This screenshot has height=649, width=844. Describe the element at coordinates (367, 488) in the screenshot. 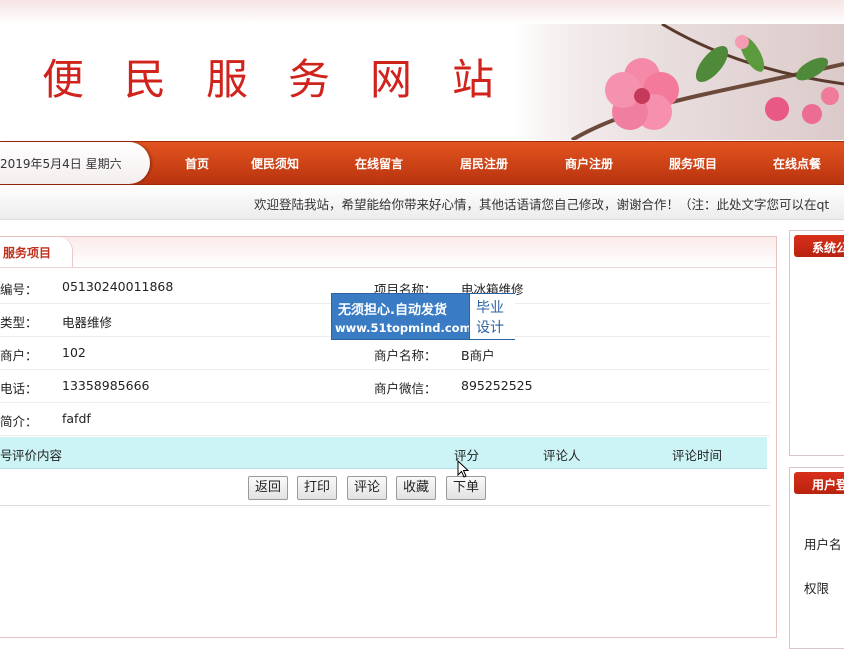

I see `comment-button: 评论` at that location.